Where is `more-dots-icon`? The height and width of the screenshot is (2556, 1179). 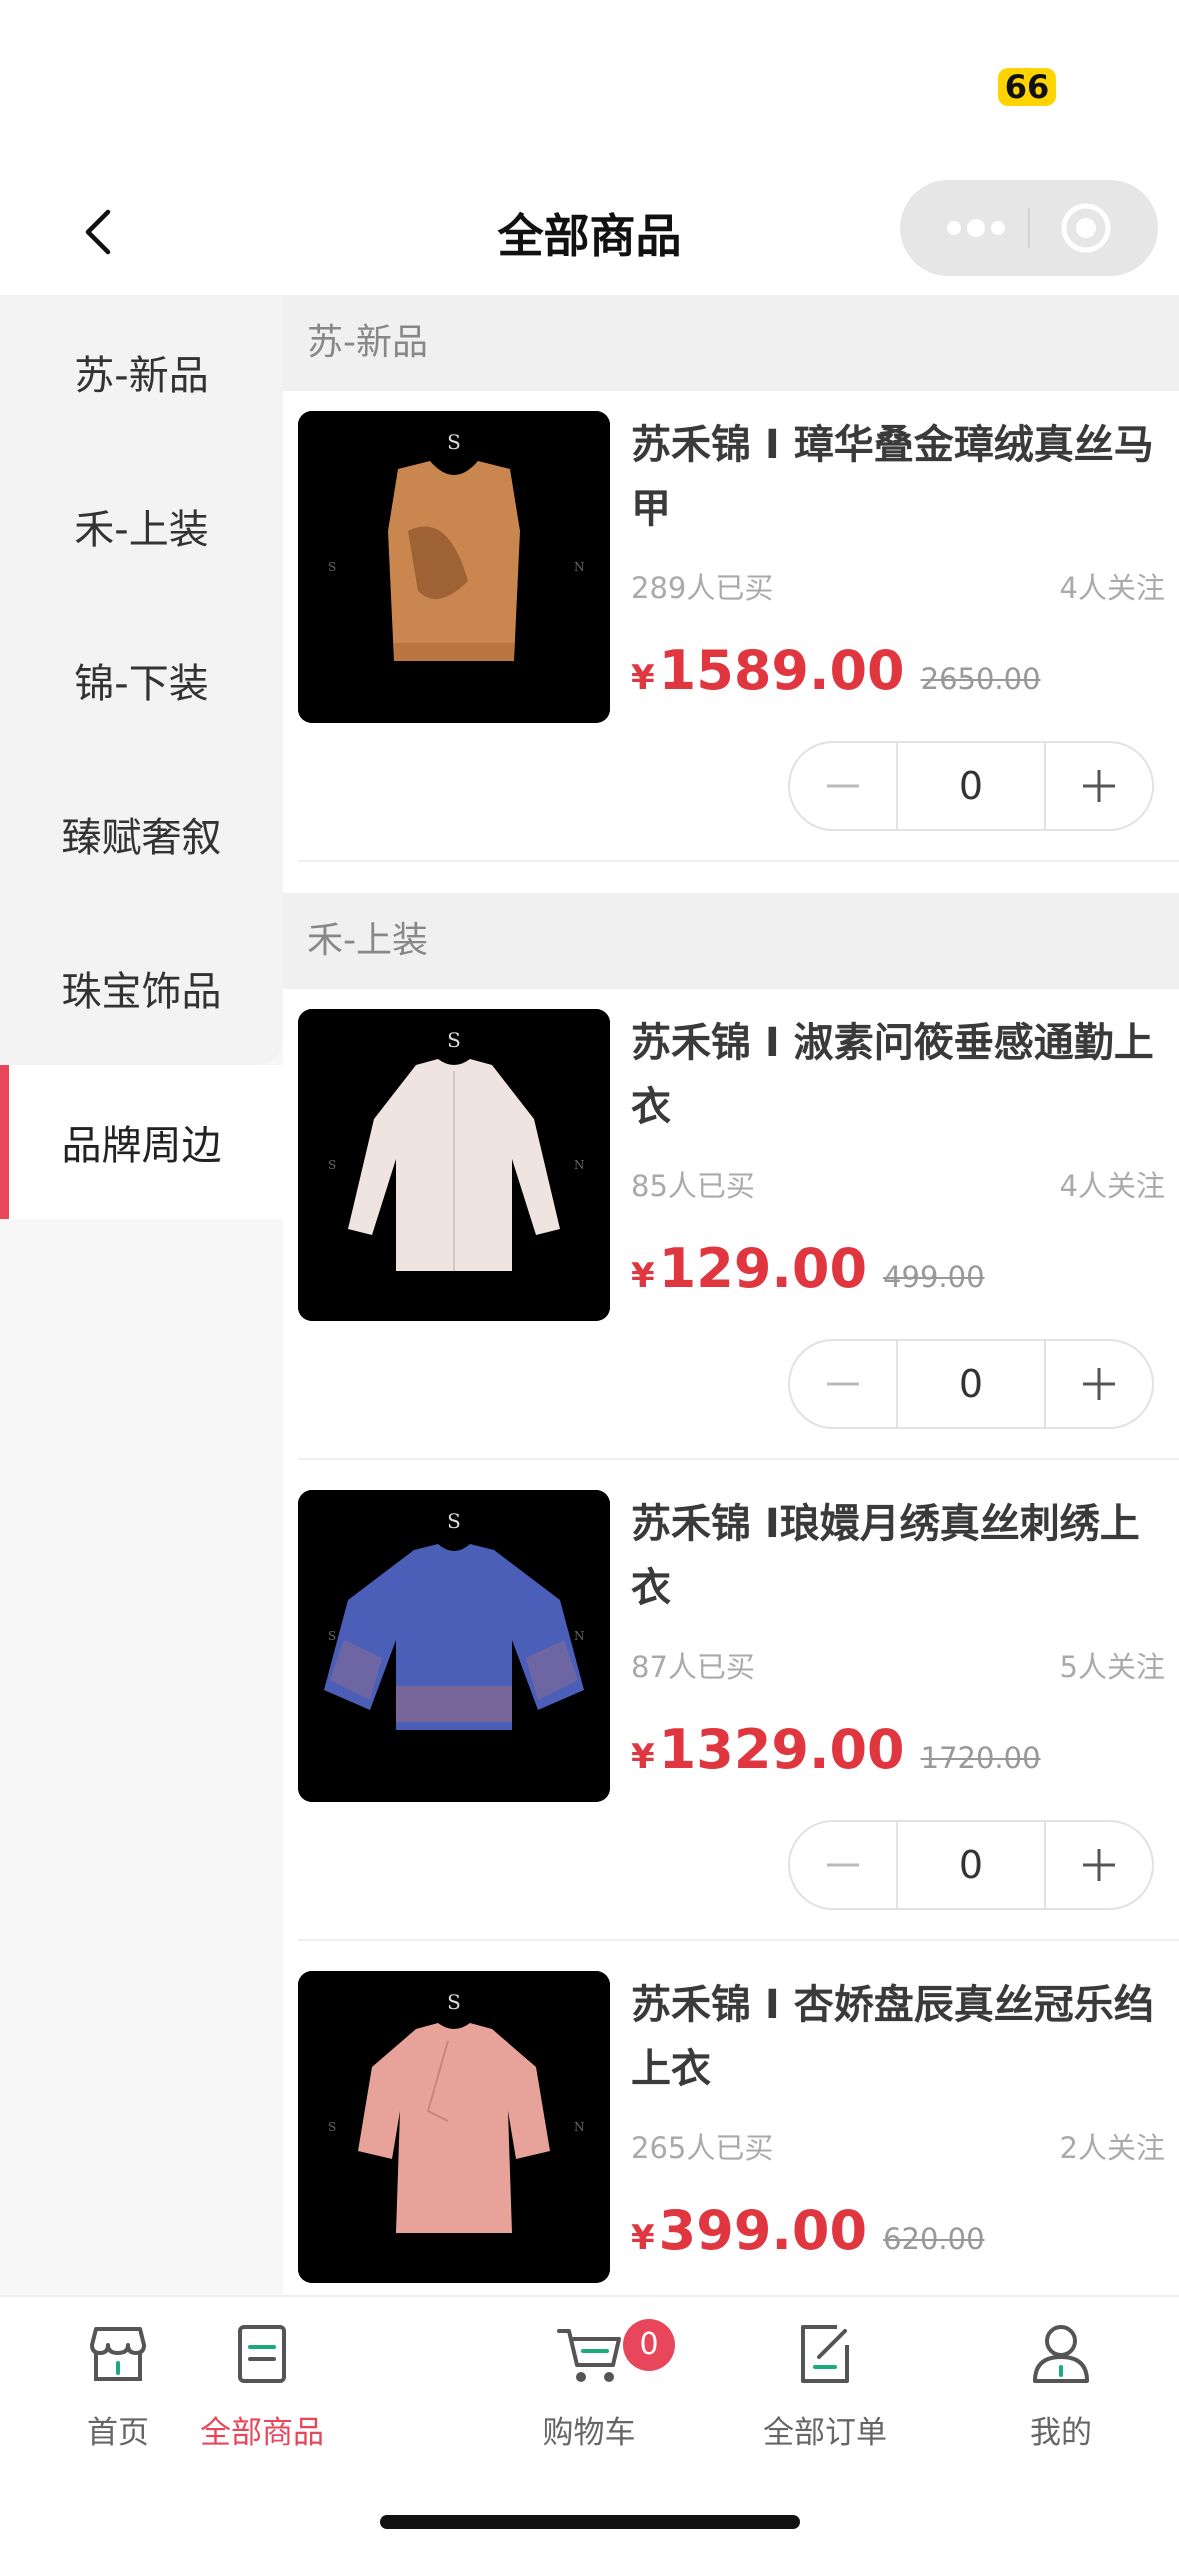 more-dots-icon is located at coordinates (976, 228).